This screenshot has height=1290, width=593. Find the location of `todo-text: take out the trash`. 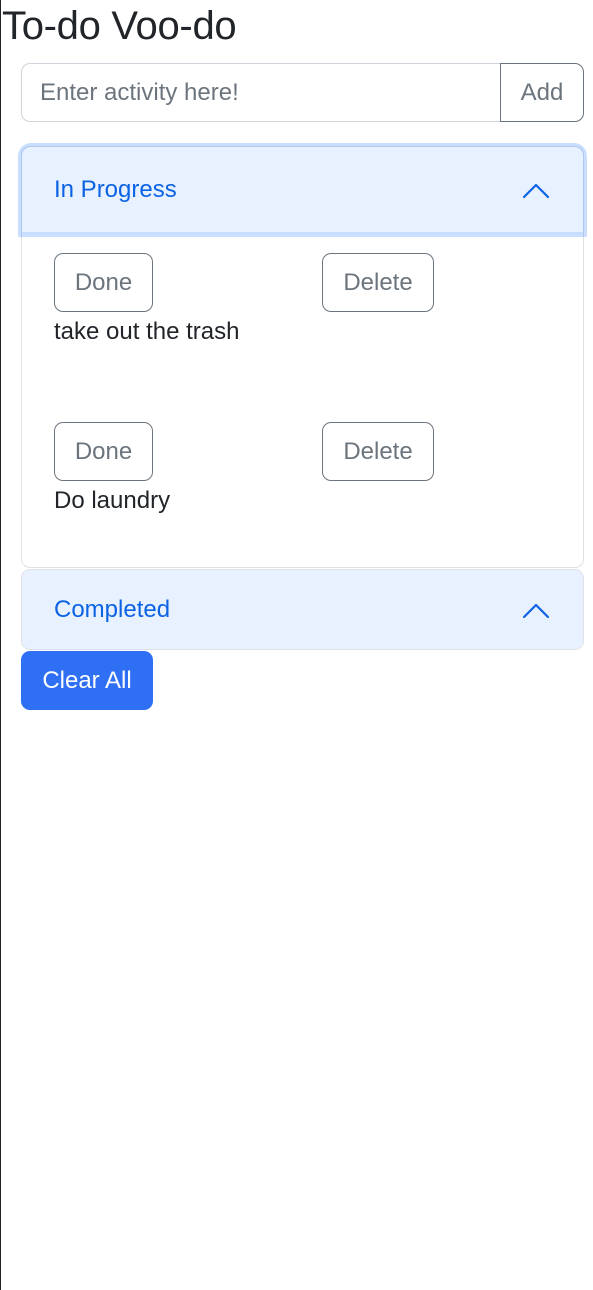

todo-text: take out the trash is located at coordinates (147, 331).